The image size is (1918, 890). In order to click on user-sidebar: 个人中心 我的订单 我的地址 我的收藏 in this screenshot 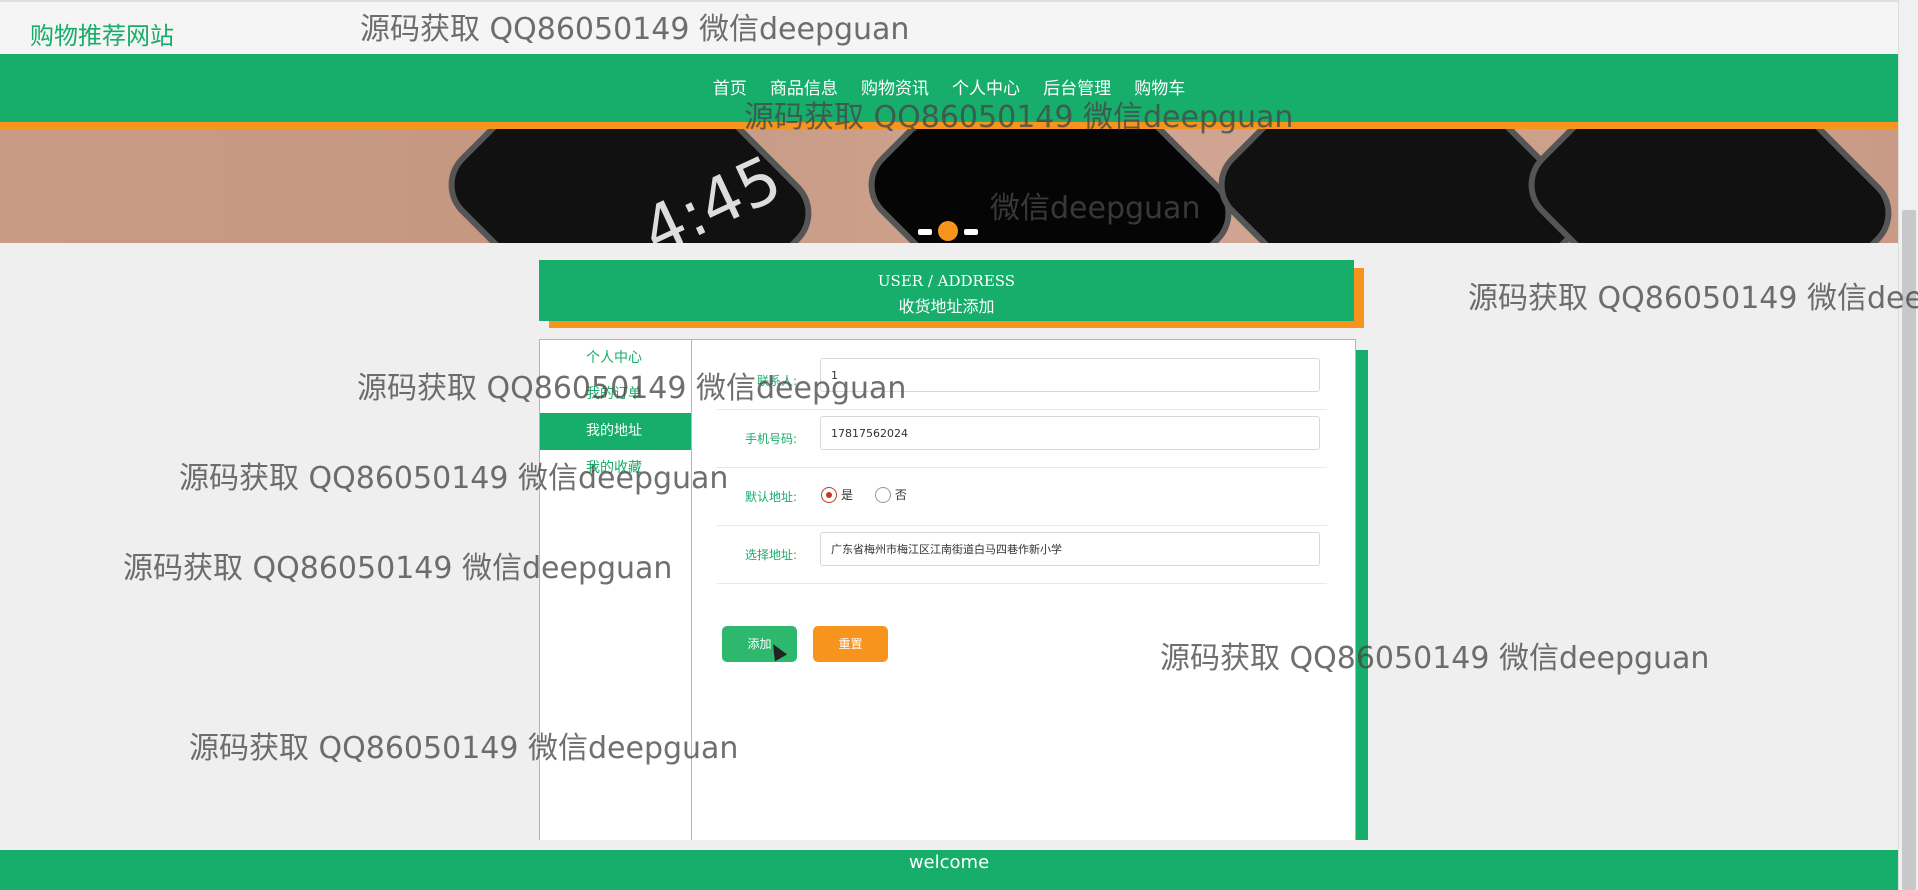, I will do `click(616, 590)`.